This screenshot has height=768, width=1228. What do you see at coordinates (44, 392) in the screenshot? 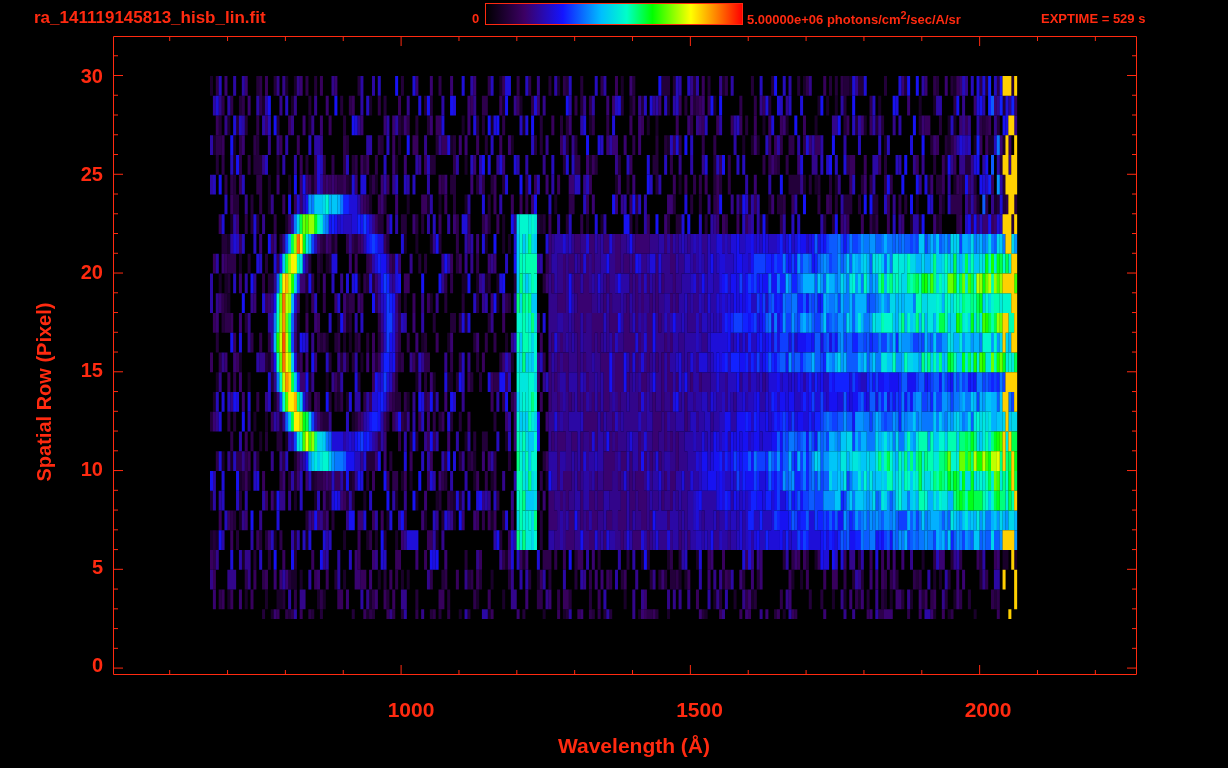
I see `y-axis-label: Spatial Row (Pixel)` at bounding box center [44, 392].